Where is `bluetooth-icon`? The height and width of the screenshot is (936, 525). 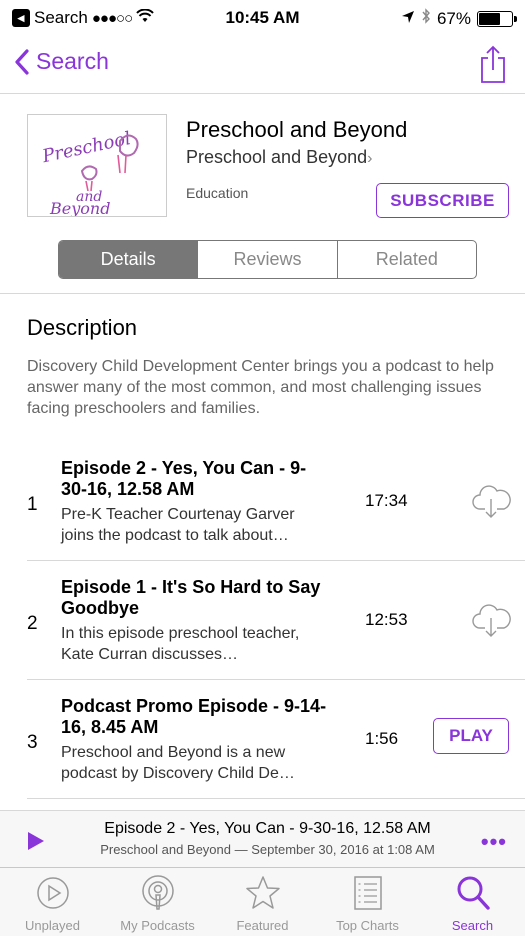
bluetooth-icon is located at coordinates (426, 18).